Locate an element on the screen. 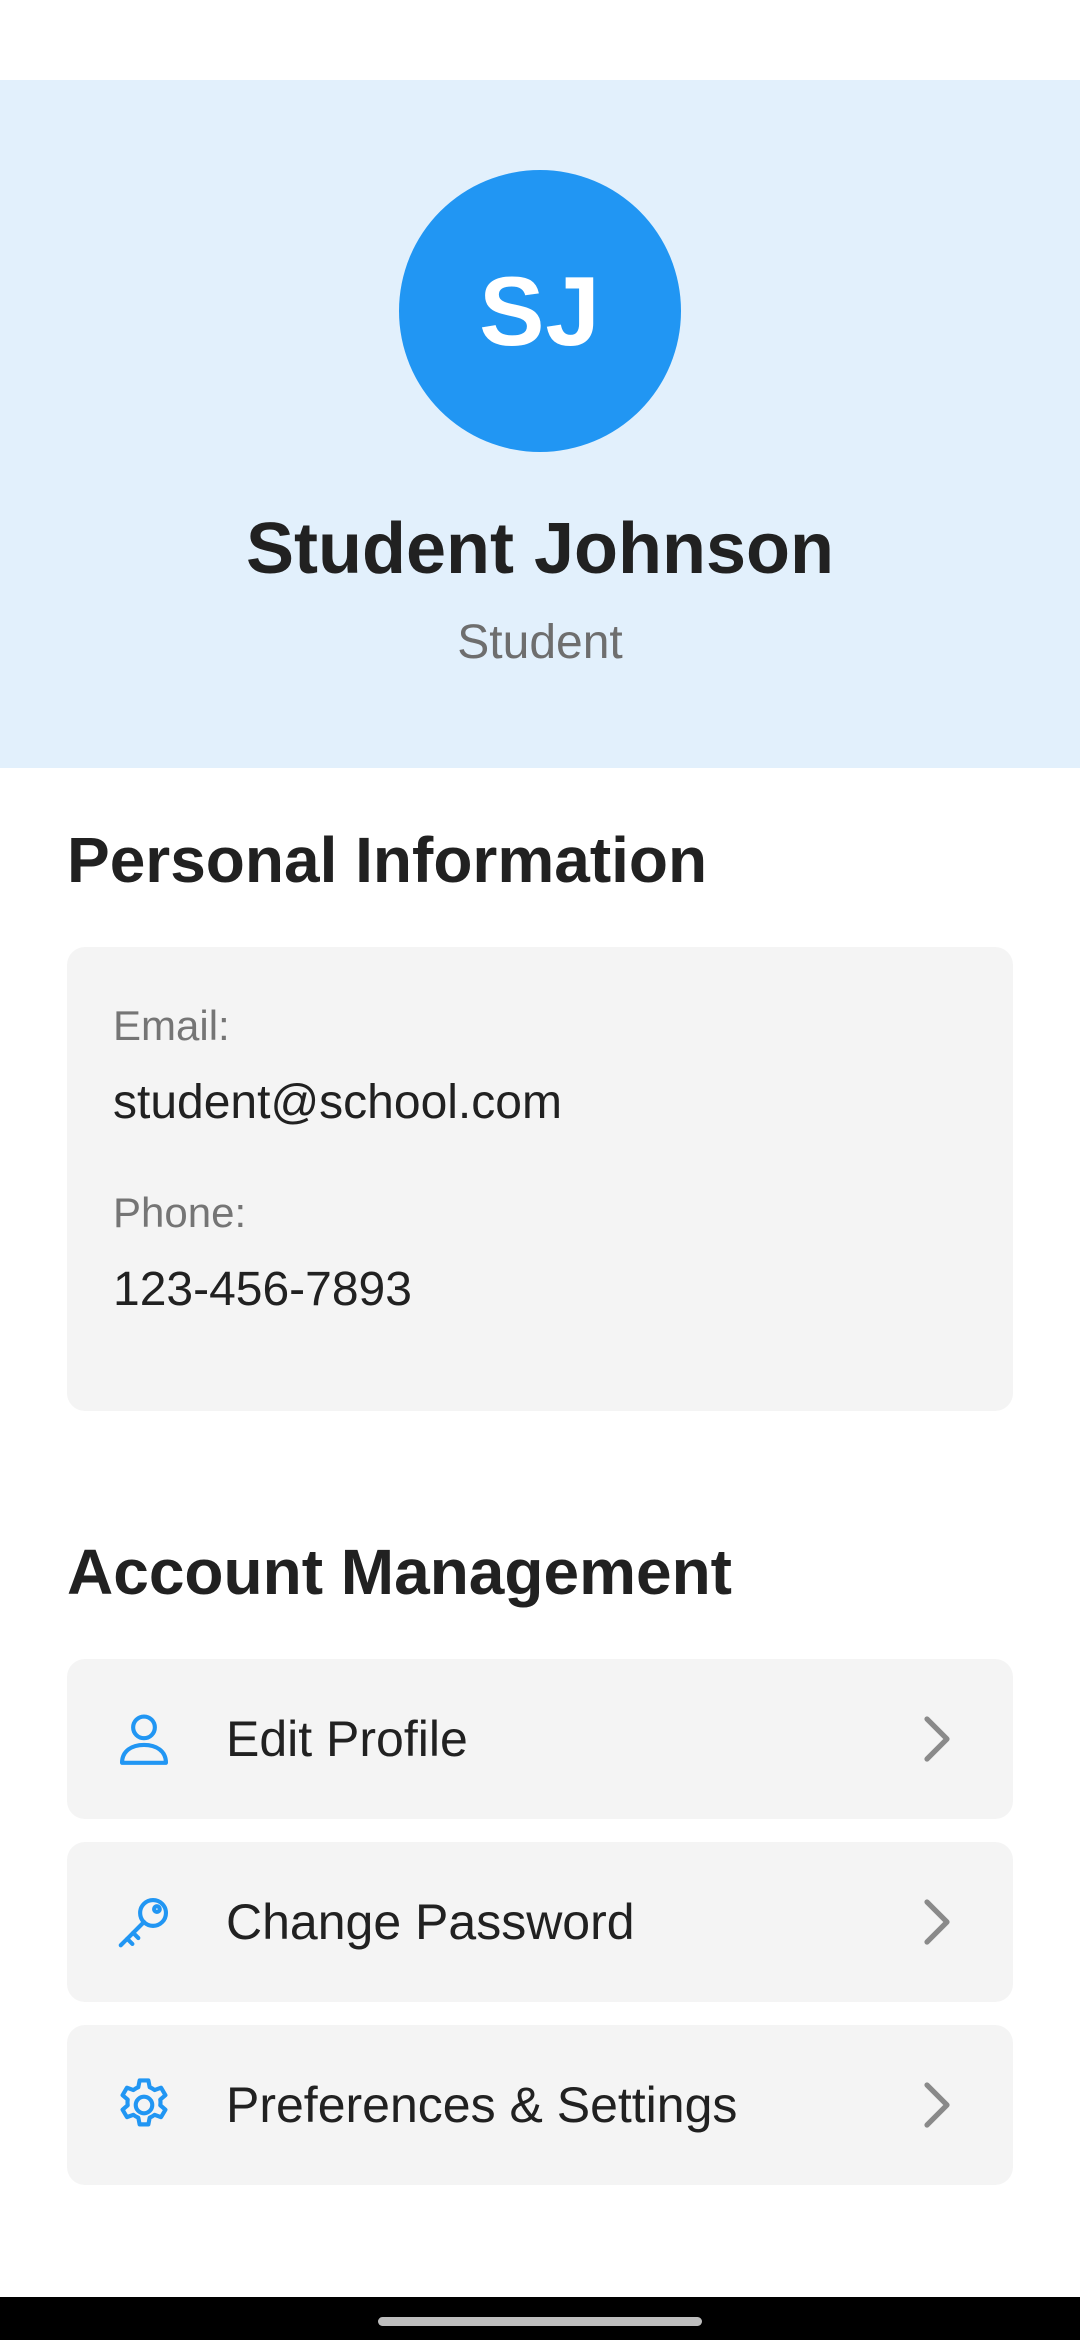 The height and width of the screenshot is (2340, 1080). preferences-settings-button: Preferences & Settings is located at coordinates (540, 2105).